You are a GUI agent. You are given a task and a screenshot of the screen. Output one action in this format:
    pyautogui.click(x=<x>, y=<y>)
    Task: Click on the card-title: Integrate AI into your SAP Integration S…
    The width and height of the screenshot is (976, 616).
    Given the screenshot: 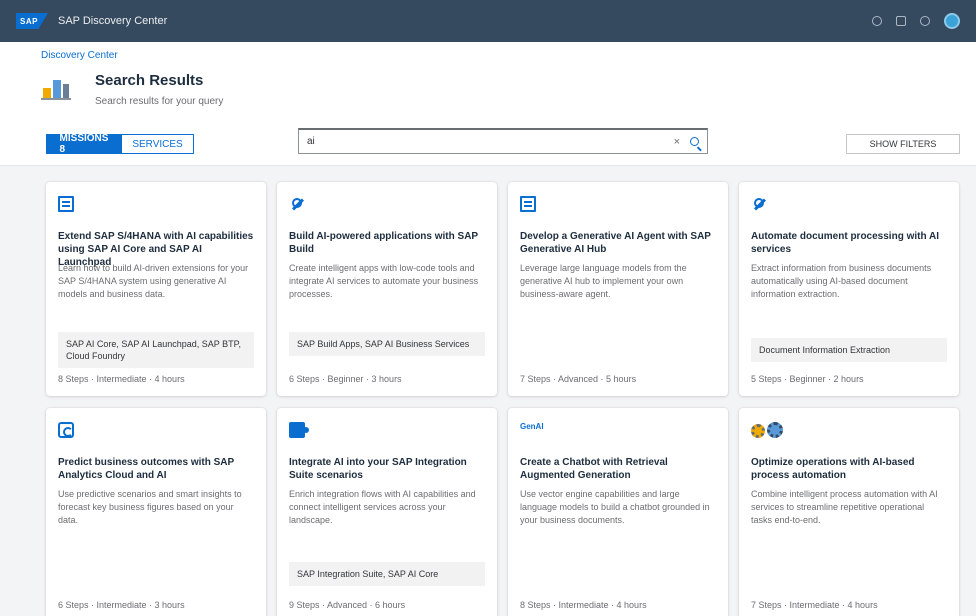 What is the action you would take?
    pyautogui.click(x=378, y=469)
    